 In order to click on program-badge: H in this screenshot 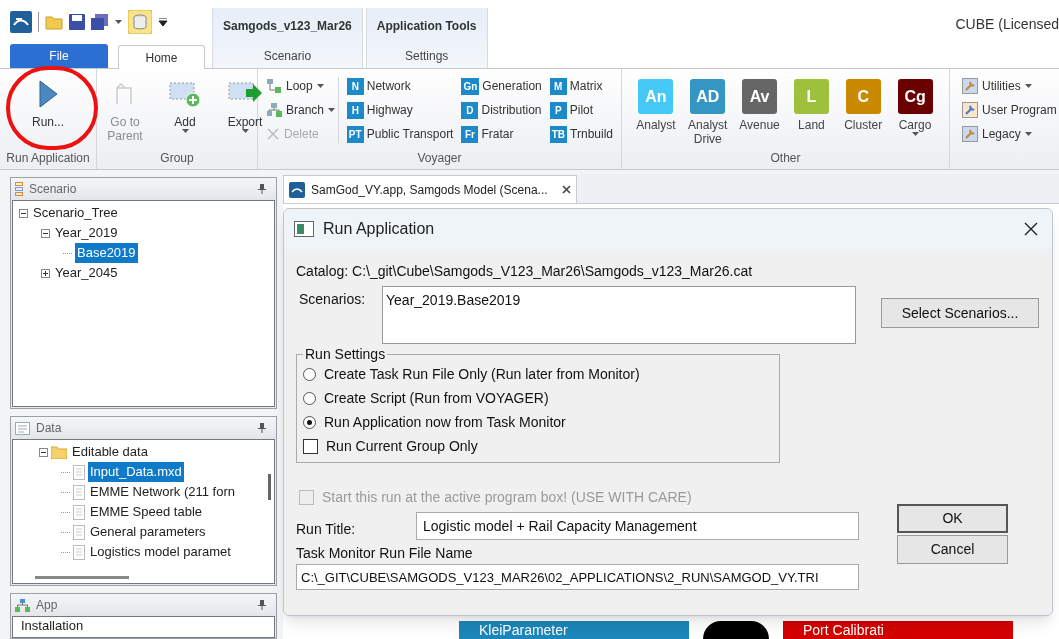, I will do `click(355, 110)`.